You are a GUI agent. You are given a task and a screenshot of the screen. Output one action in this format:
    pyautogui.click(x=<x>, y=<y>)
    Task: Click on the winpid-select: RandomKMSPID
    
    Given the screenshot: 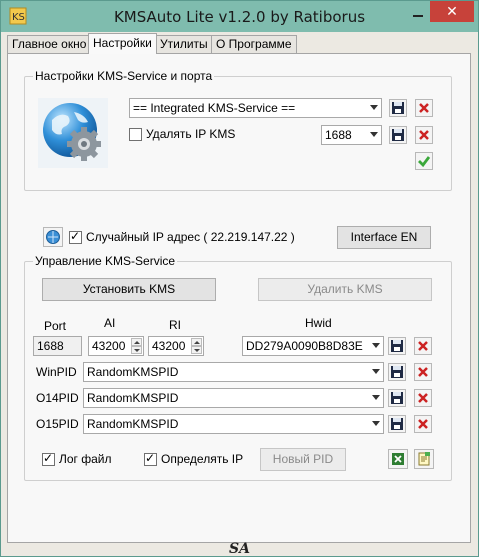 What is the action you would take?
    pyautogui.click(x=233, y=372)
    